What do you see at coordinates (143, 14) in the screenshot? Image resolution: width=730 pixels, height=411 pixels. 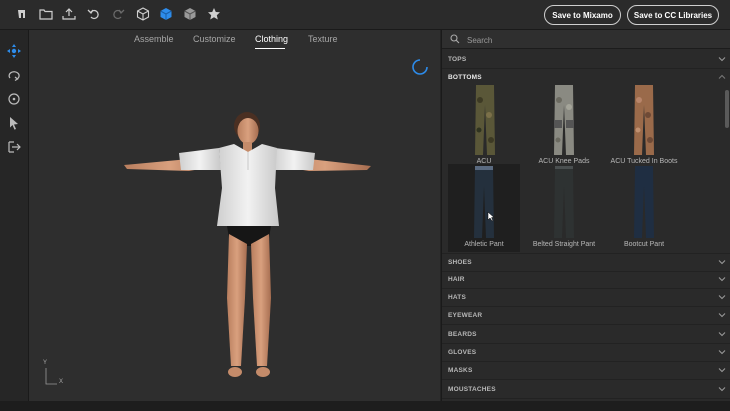 I see `cube-outline-icon` at bounding box center [143, 14].